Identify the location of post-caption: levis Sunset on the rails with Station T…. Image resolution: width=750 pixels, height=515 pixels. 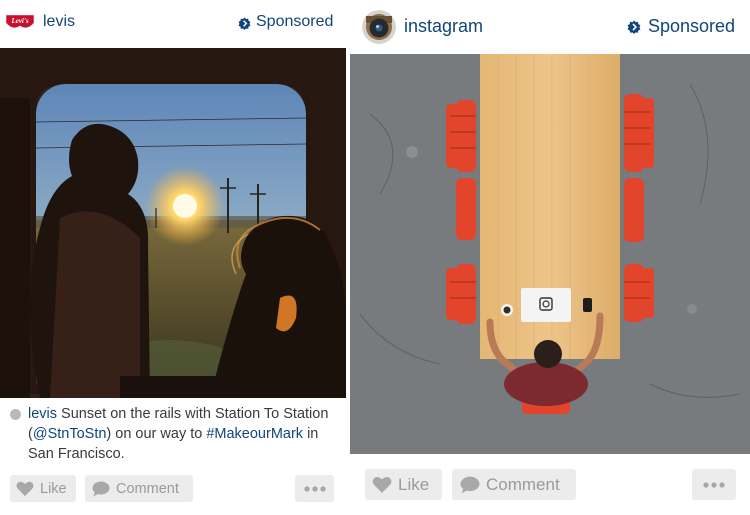
(184, 434).